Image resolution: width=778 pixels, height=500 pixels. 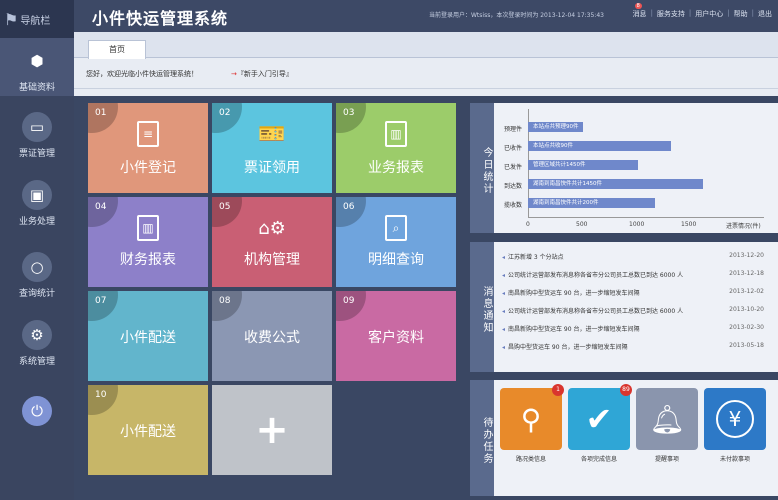 I want to click on search-icon: ○, so click(x=37, y=267).